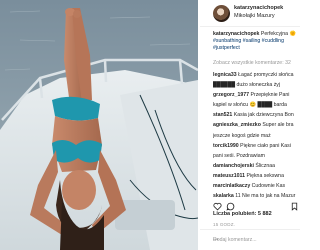 Image resolution: width=320 pixels, height=250 pixels. I want to click on comment-item: agnieszka_zmiezko Super ale bra, so click(256, 125).